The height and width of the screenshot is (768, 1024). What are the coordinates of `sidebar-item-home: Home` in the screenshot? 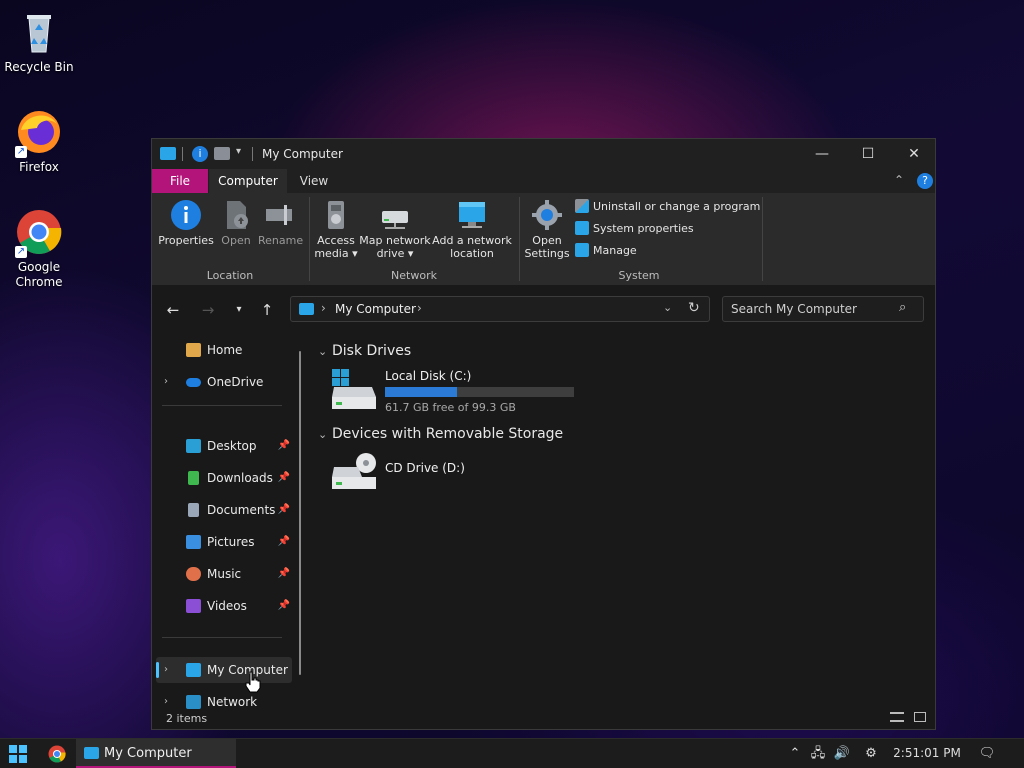 It's located at (224, 350).